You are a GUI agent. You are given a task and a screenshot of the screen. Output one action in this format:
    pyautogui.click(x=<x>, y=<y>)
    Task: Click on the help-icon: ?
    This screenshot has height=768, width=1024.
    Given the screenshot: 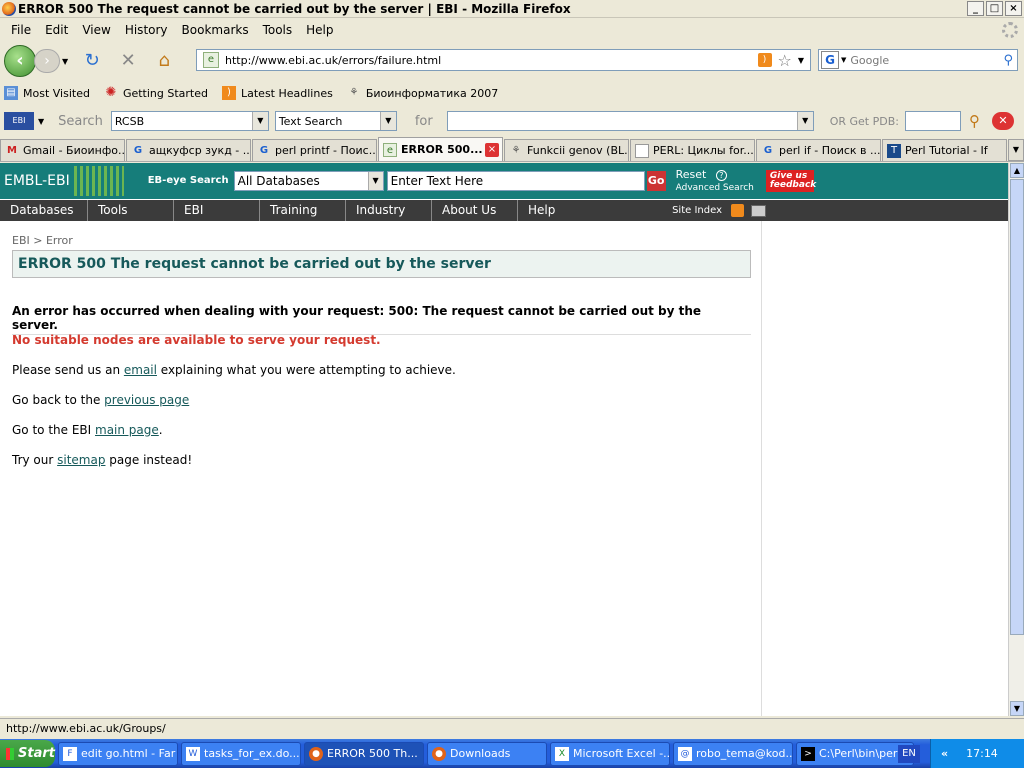 What is the action you would take?
    pyautogui.click(x=721, y=175)
    